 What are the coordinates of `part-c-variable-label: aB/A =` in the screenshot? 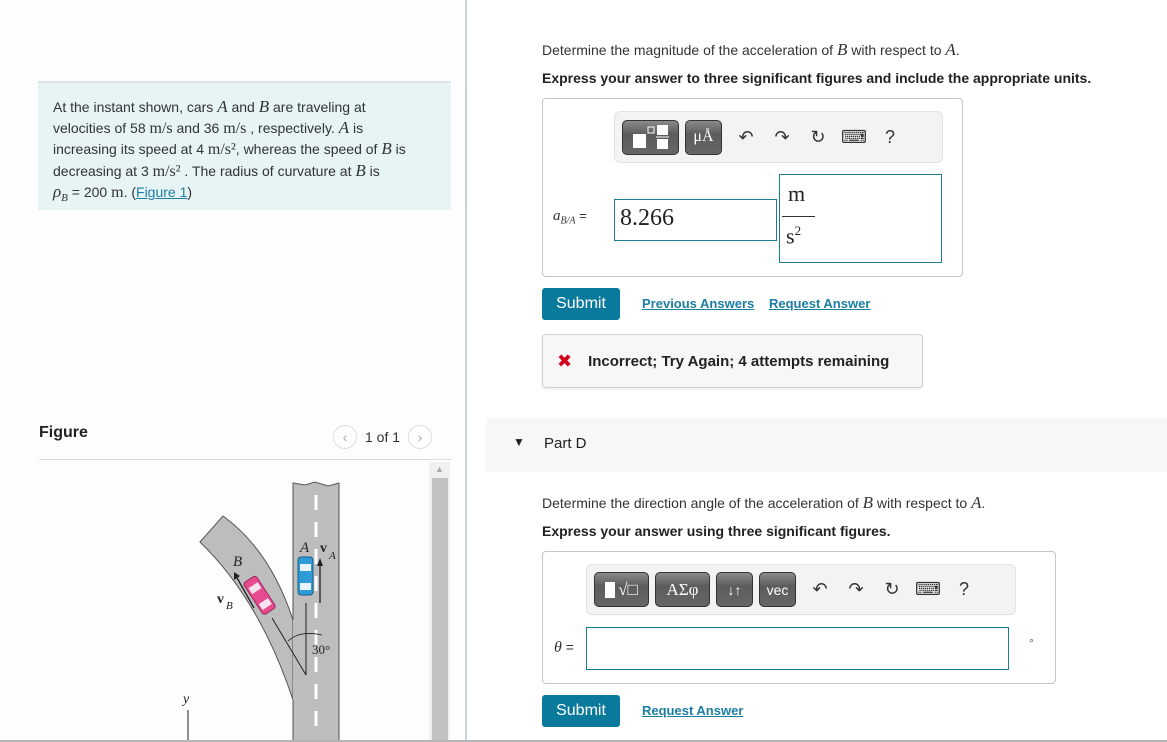 It's located at (570, 217).